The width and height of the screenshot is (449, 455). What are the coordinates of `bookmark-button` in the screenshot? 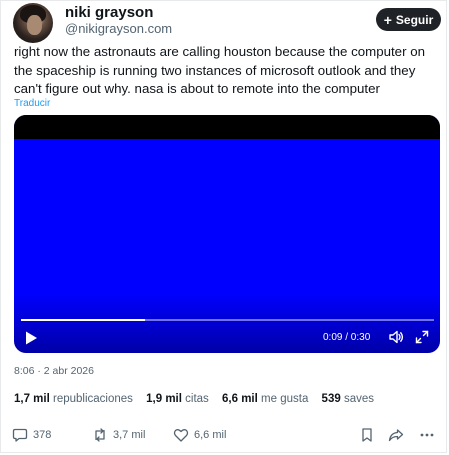 It's located at (367, 435).